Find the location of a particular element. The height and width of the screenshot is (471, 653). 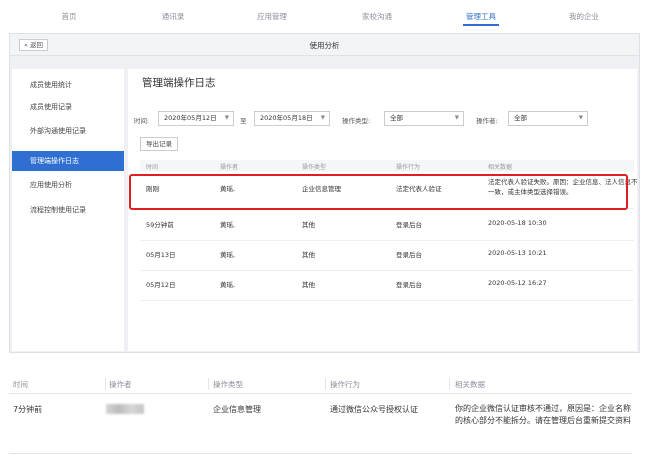

cell-data: 2020-05-18 10:30 is located at coordinates (517, 223).